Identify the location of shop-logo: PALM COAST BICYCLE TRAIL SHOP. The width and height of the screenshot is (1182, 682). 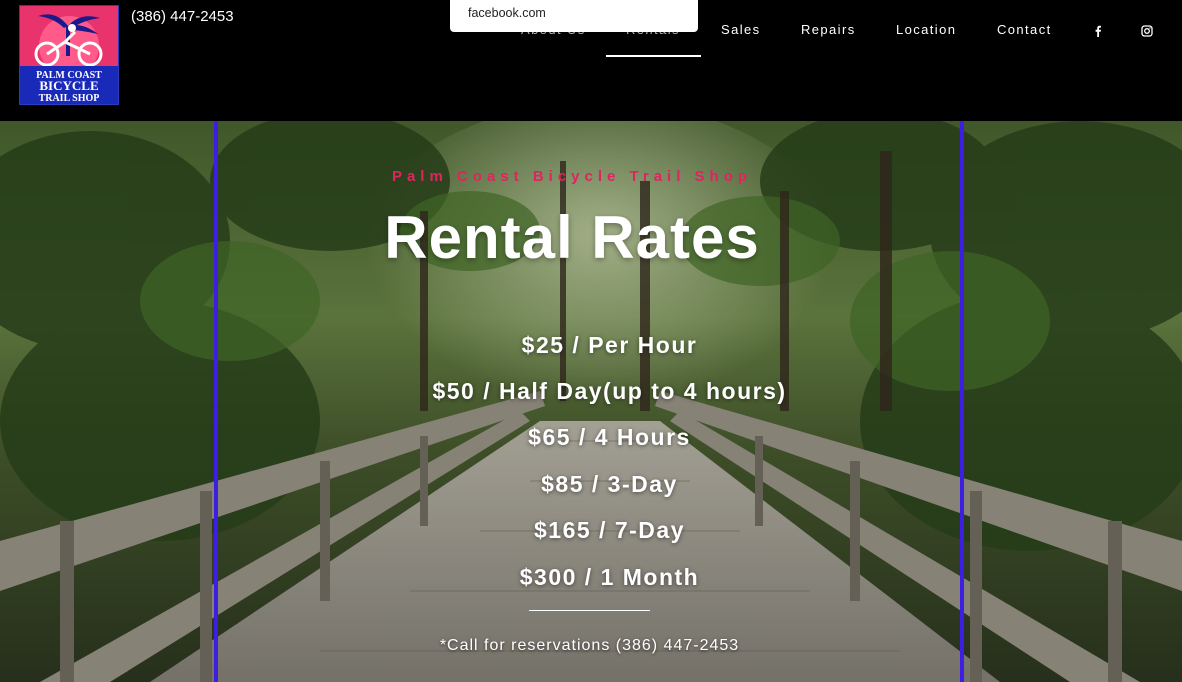
(69, 55).